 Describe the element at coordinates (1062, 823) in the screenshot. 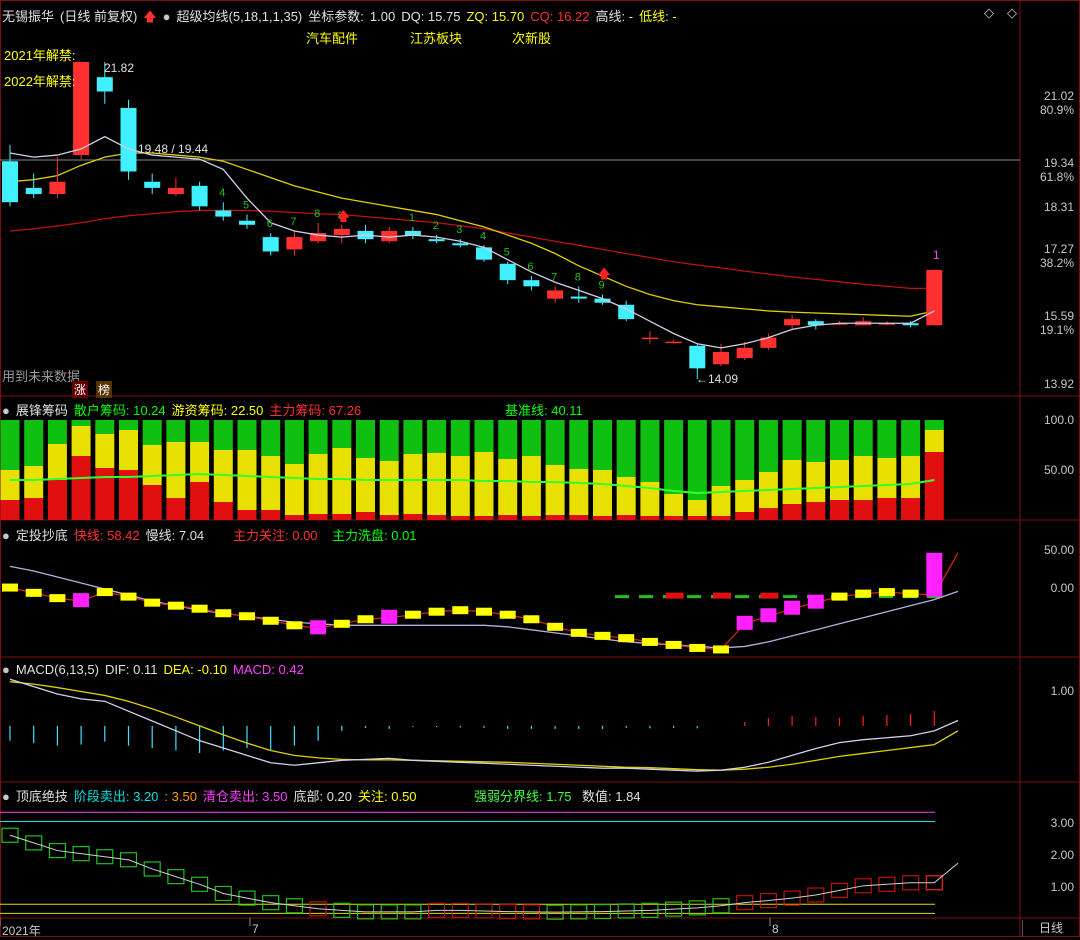

I see `top-tick: 3.00` at that location.